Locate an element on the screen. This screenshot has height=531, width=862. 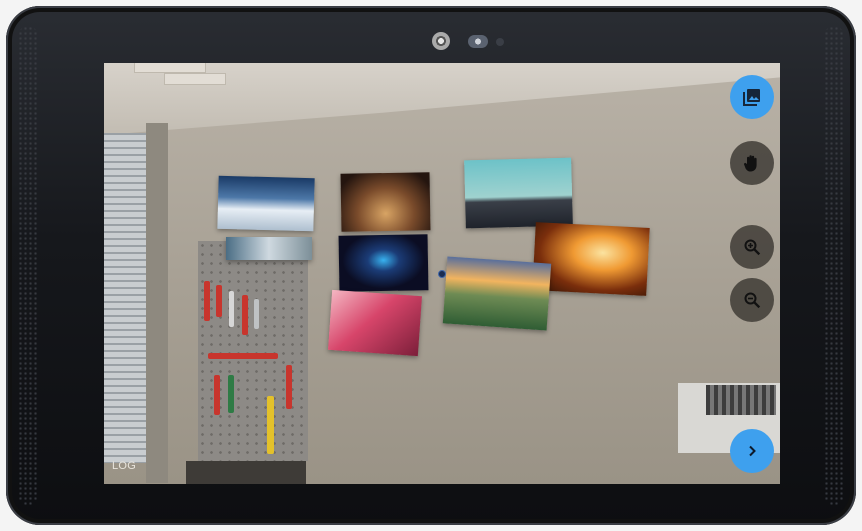
tool-pegboard is located at coordinates (253, 351).